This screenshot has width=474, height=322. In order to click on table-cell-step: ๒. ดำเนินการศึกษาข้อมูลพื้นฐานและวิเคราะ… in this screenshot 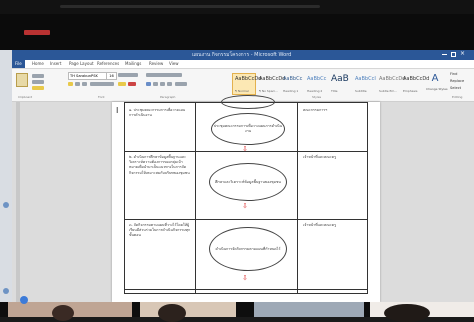, I will do `click(159, 165)`.